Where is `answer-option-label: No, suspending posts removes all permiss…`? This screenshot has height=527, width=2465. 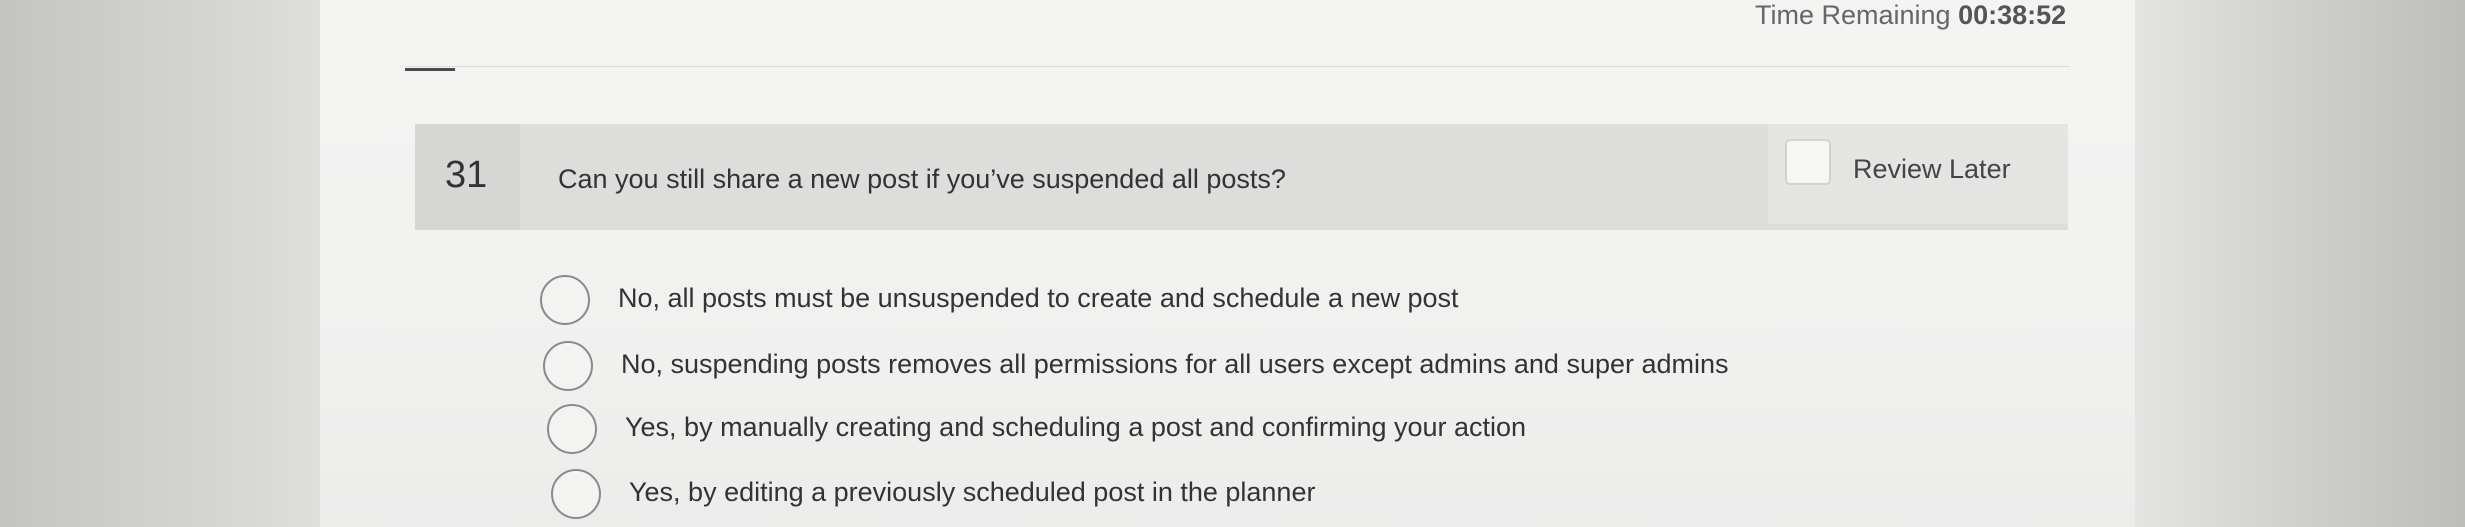 answer-option-label: No, suspending posts removes all permiss… is located at coordinates (1175, 364).